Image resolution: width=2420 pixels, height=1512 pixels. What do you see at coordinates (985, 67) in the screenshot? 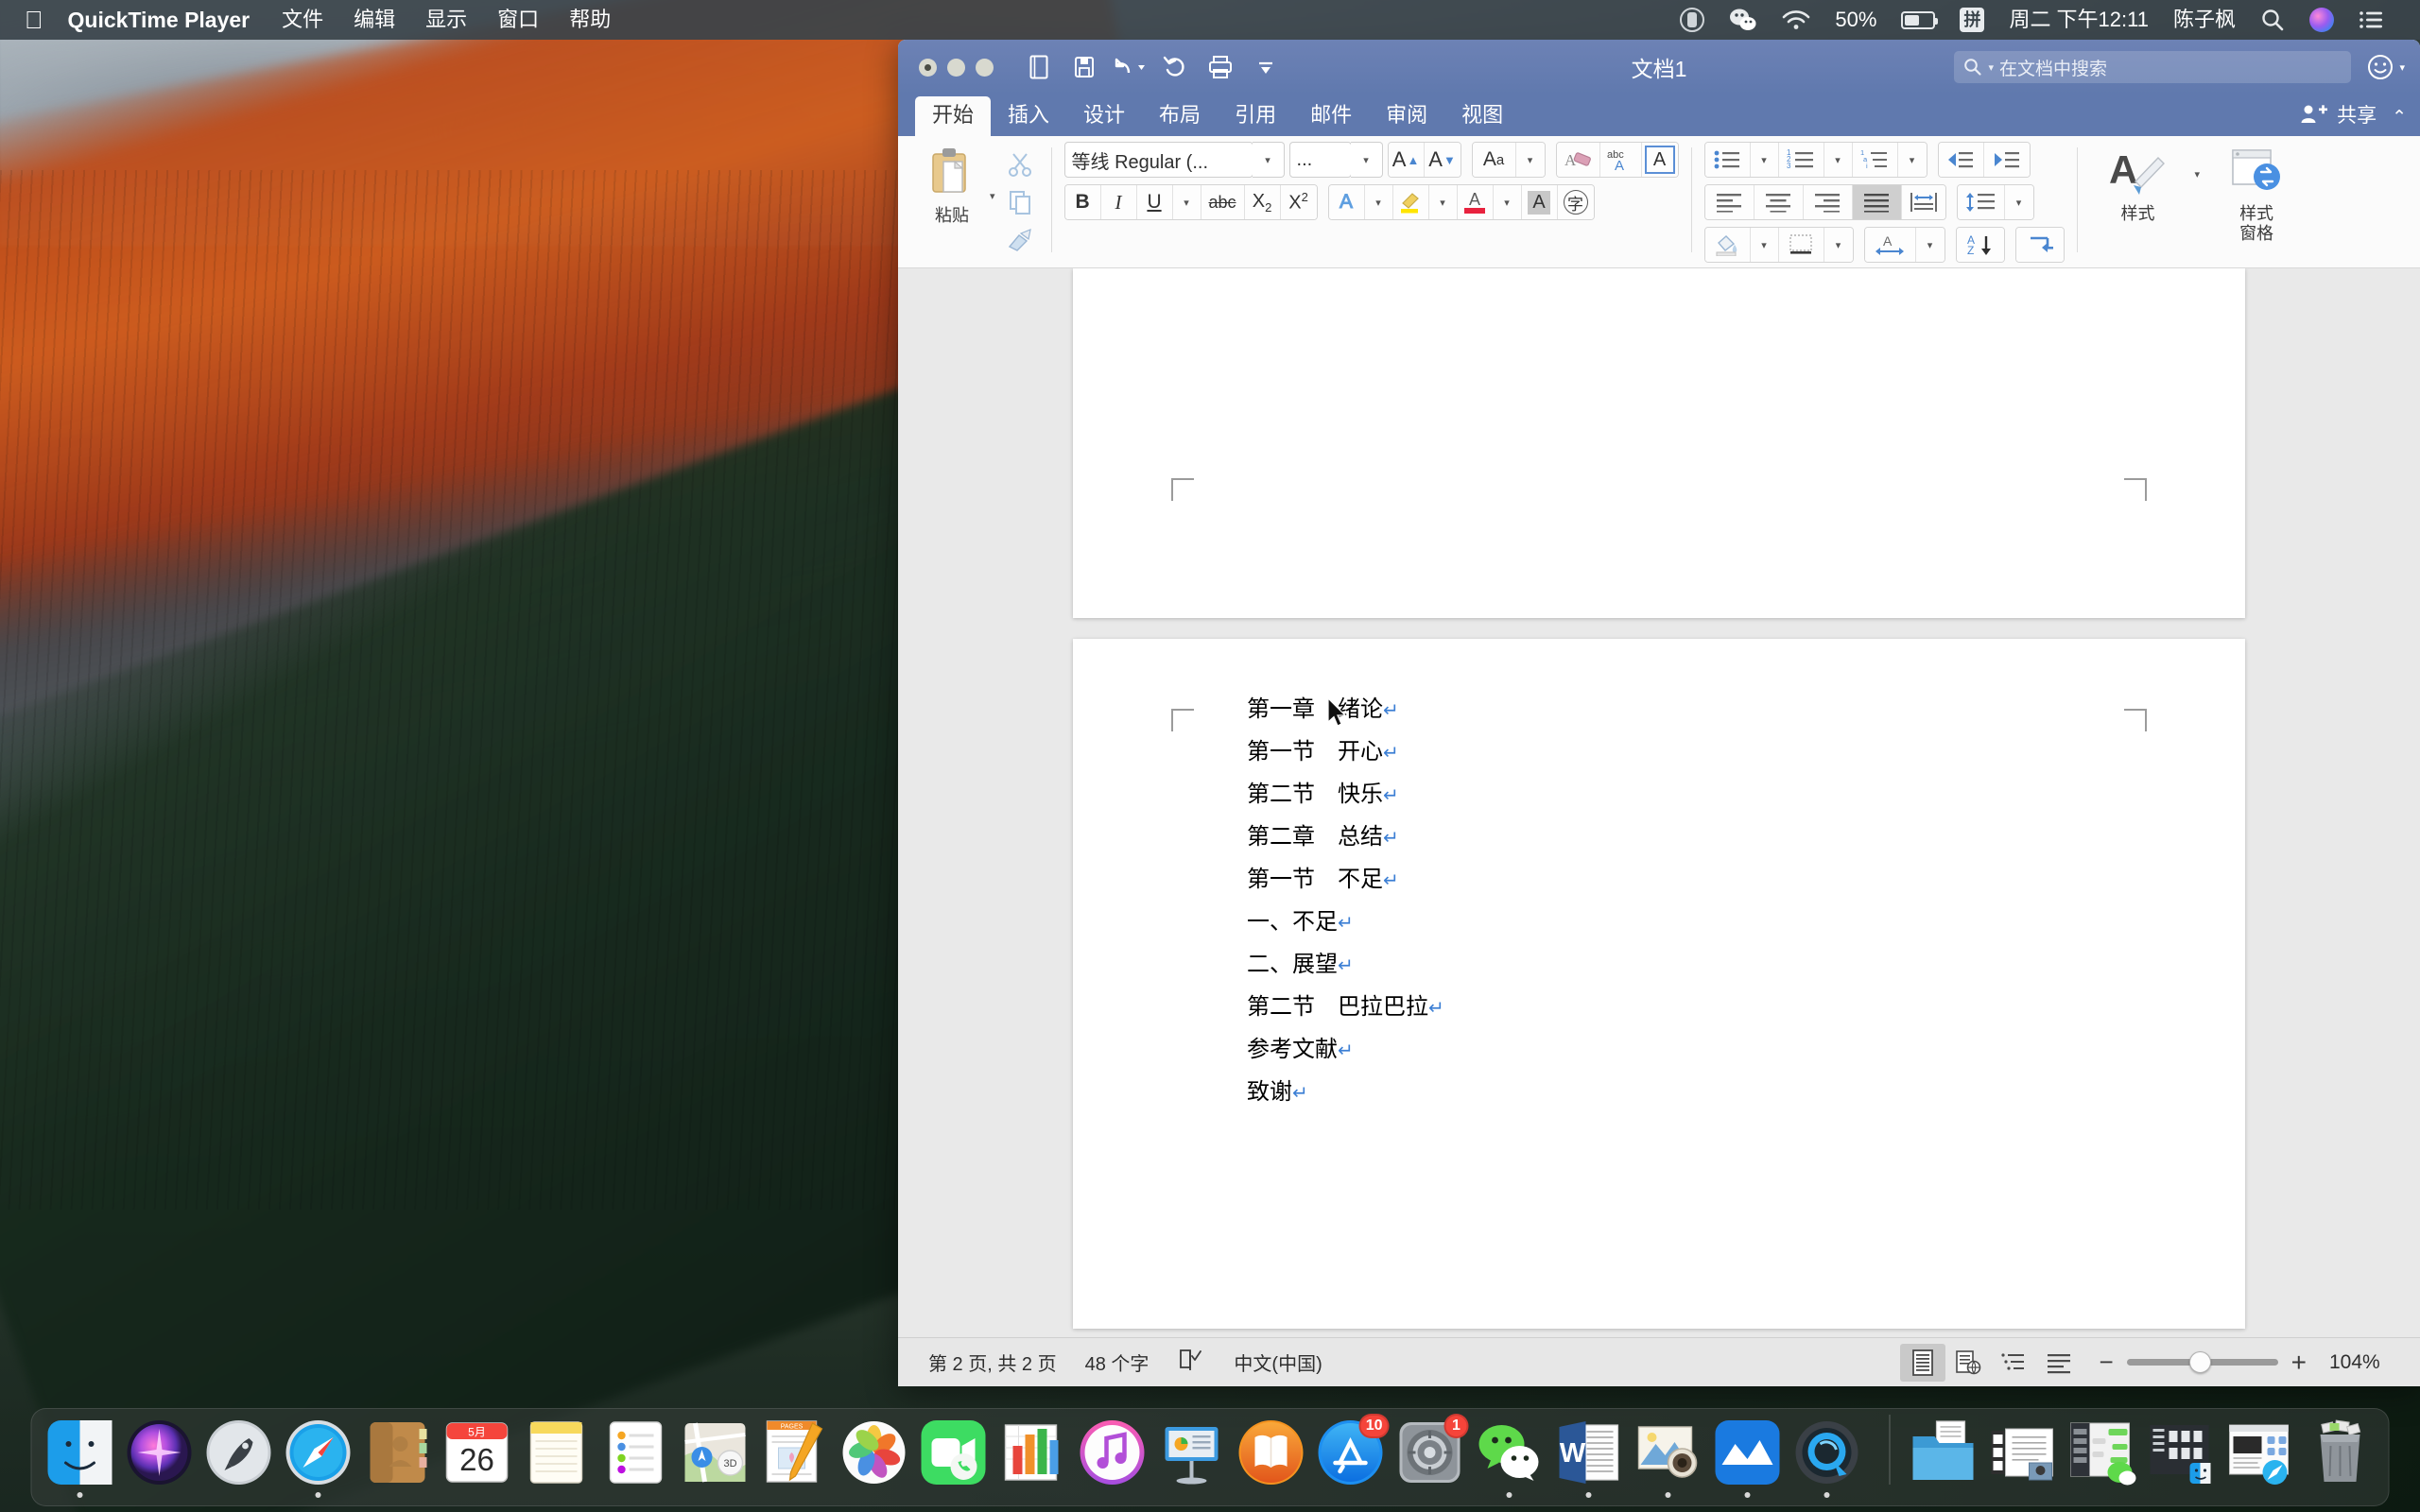
I see `maximize-window-button` at bounding box center [985, 67].